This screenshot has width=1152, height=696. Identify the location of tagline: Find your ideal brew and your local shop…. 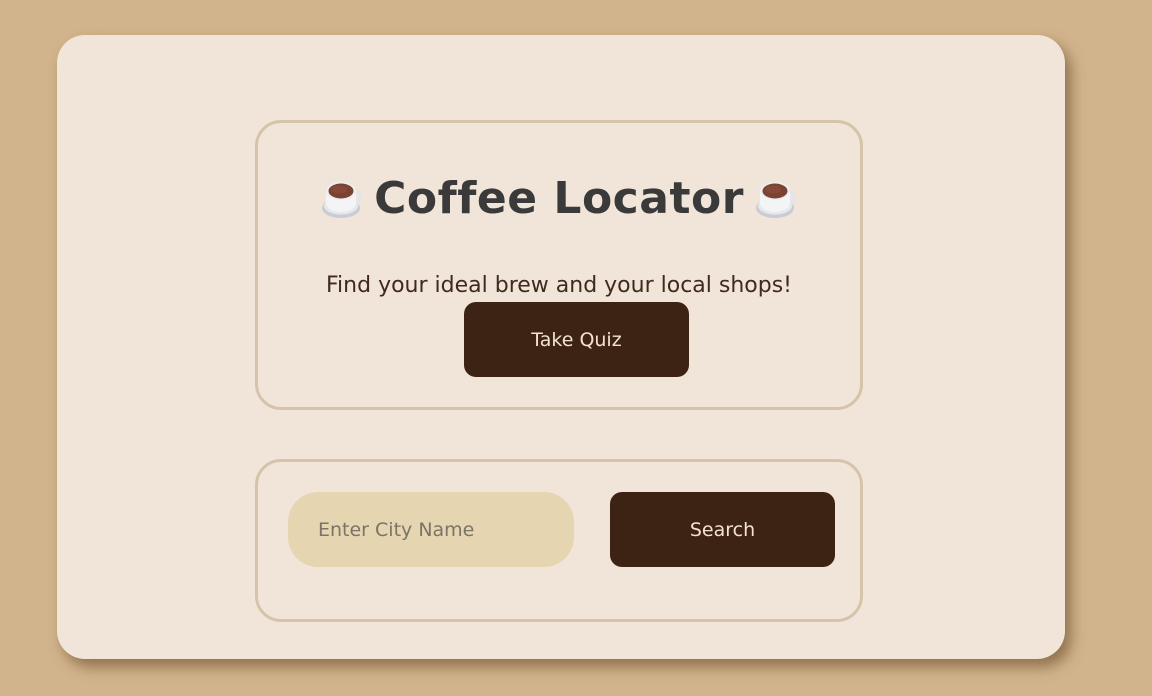
(559, 285).